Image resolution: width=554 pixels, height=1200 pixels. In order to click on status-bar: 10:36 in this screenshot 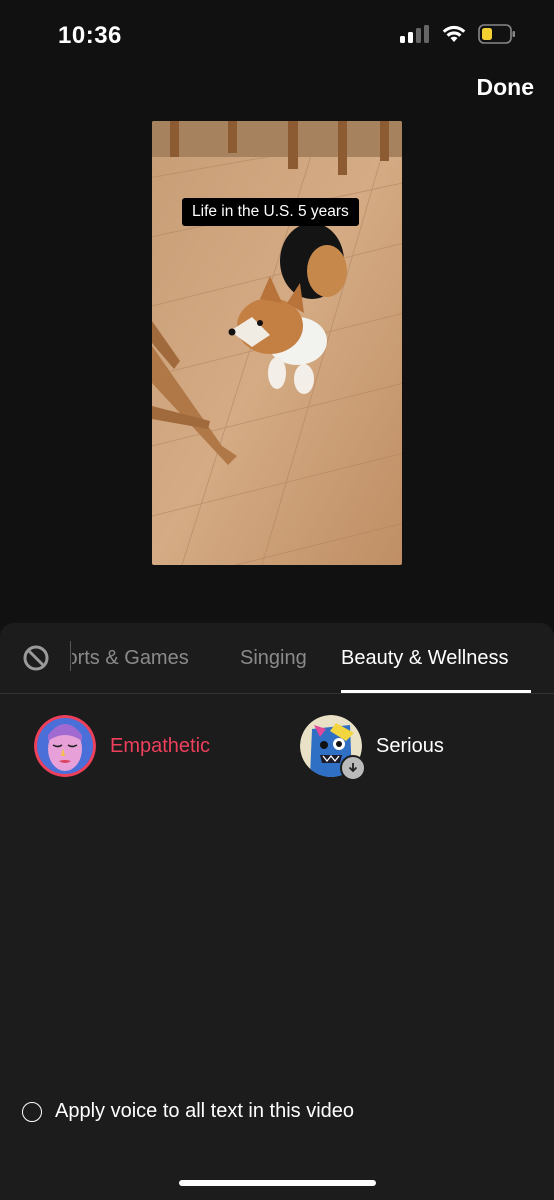, I will do `click(277, 36)`.